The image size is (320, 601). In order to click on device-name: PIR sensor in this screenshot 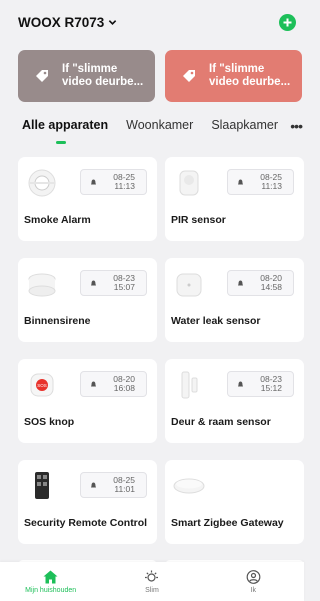, I will do `click(198, 220)`.